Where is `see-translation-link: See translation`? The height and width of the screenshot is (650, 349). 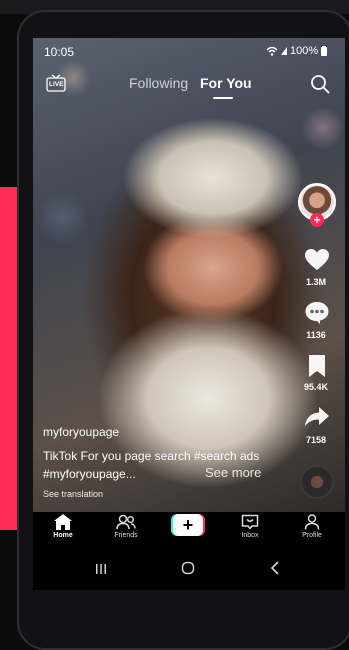 see-translation-link: See translation is located at coordinates (73, 494).